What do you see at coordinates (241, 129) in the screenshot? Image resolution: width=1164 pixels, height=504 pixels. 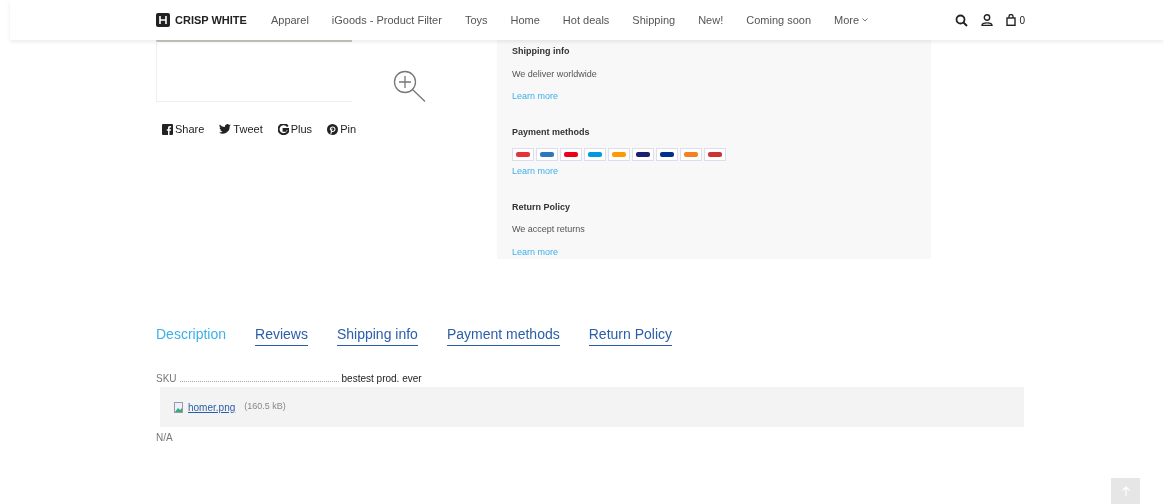 I see `share-link: Tweet` at bounding box center [241, 129].